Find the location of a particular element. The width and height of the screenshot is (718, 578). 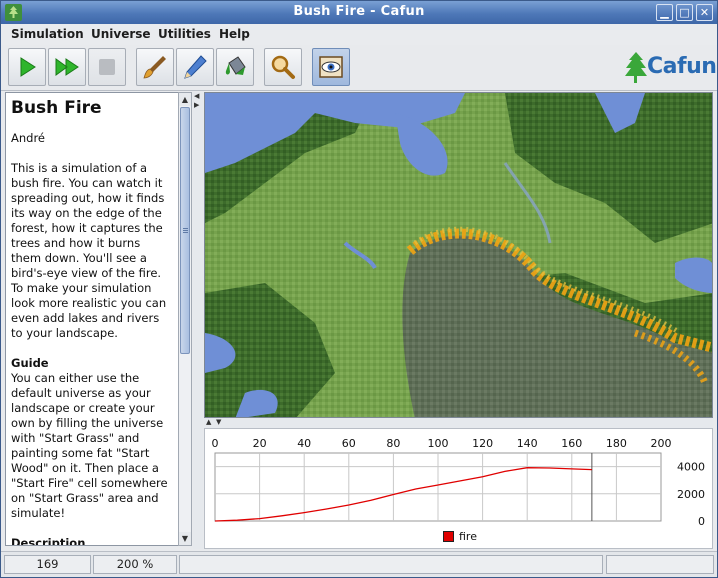

pencil-icon is located at coordinates (195, 67).